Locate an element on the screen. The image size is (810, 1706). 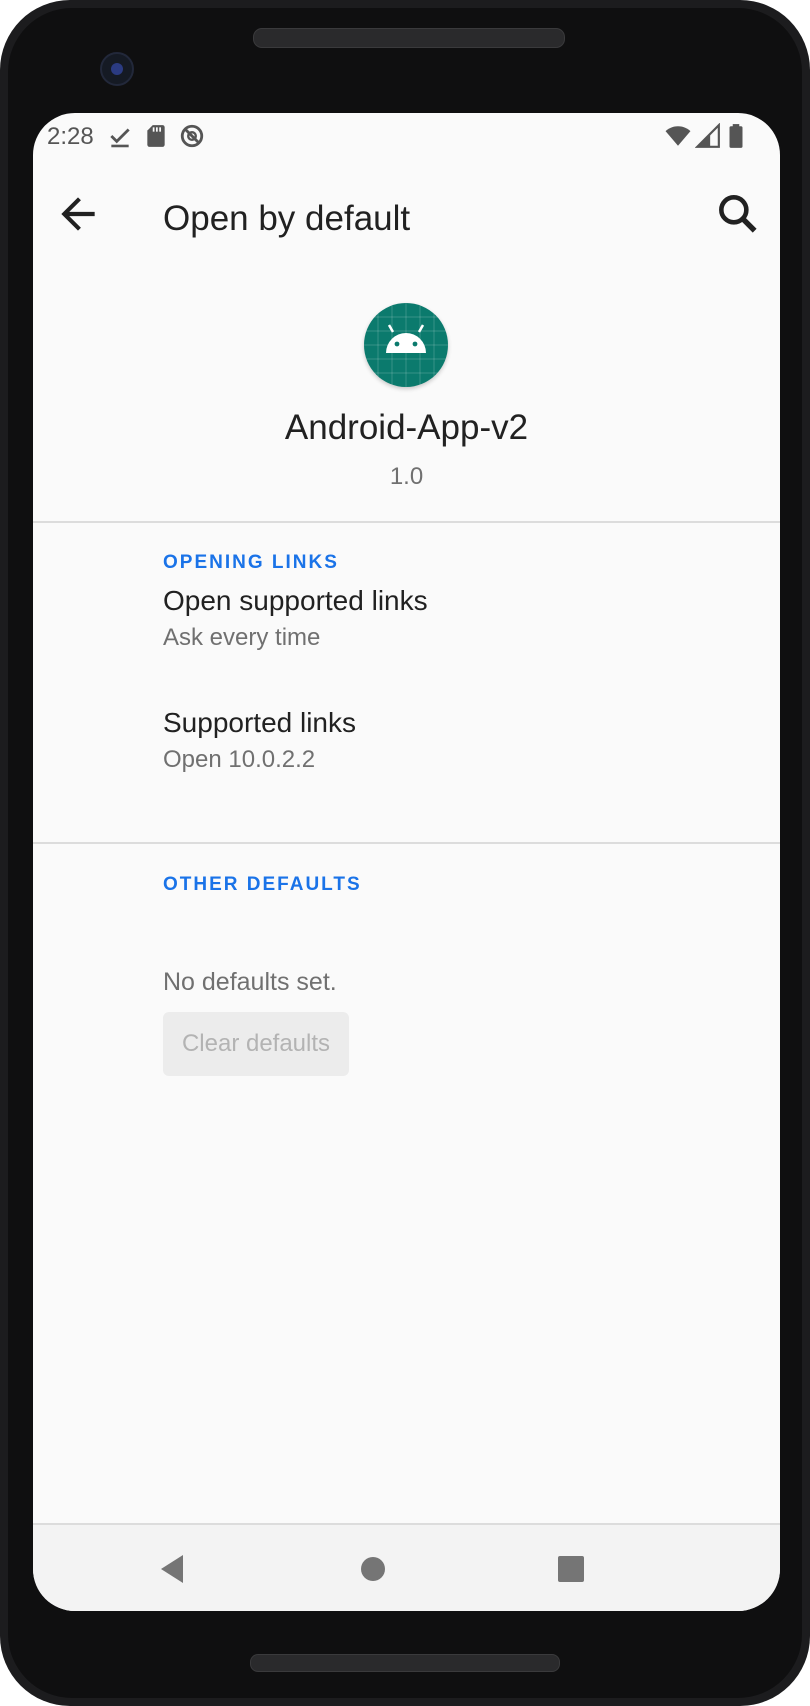
no-defaults-text: No defaults set. is located at coordinates (250, 982).